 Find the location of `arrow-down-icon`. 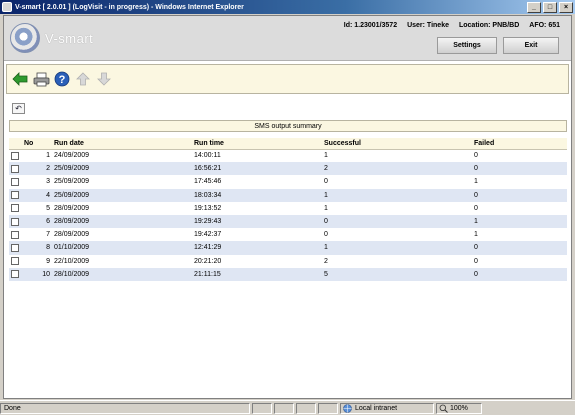

arrow-down-icon is located at coordinates (104, 79).